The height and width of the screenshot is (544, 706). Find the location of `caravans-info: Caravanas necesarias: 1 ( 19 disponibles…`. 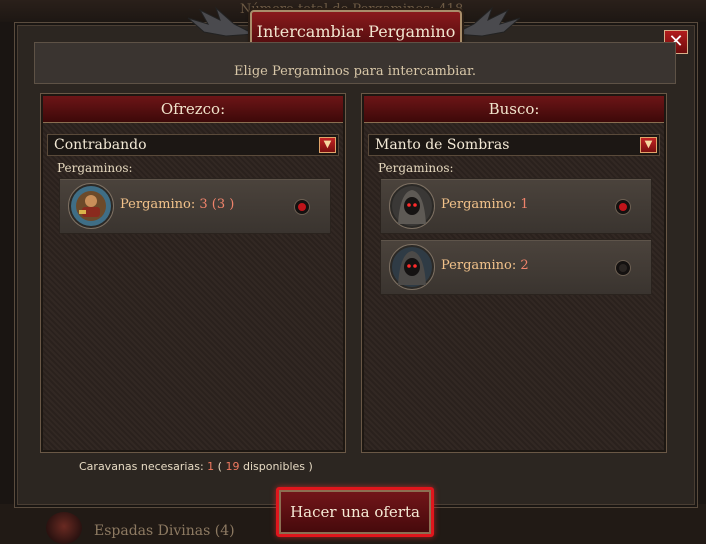

caravans-info: Caravanas necesarias: 1 ( 19 disponibles… is located at coordinates (196, 466).